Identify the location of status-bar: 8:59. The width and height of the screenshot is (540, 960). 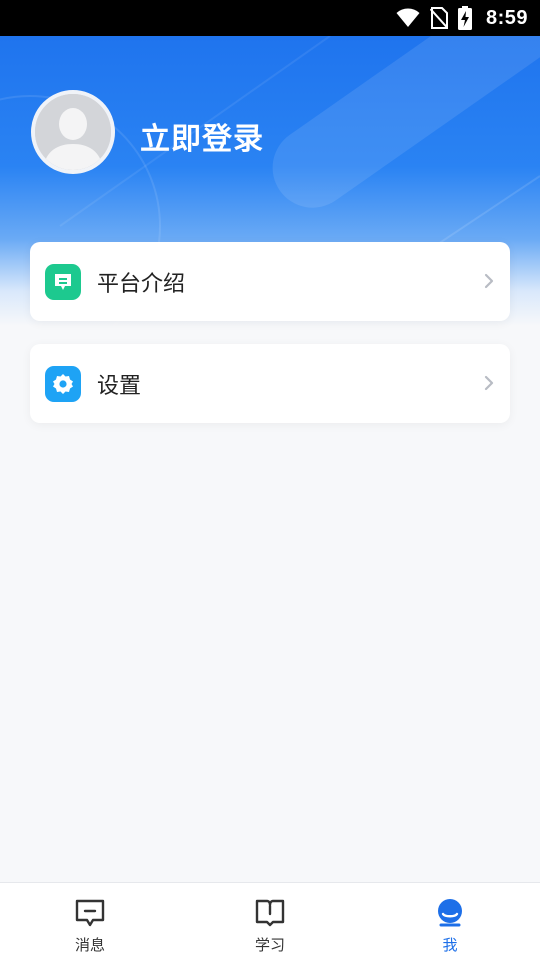
(270, 18).